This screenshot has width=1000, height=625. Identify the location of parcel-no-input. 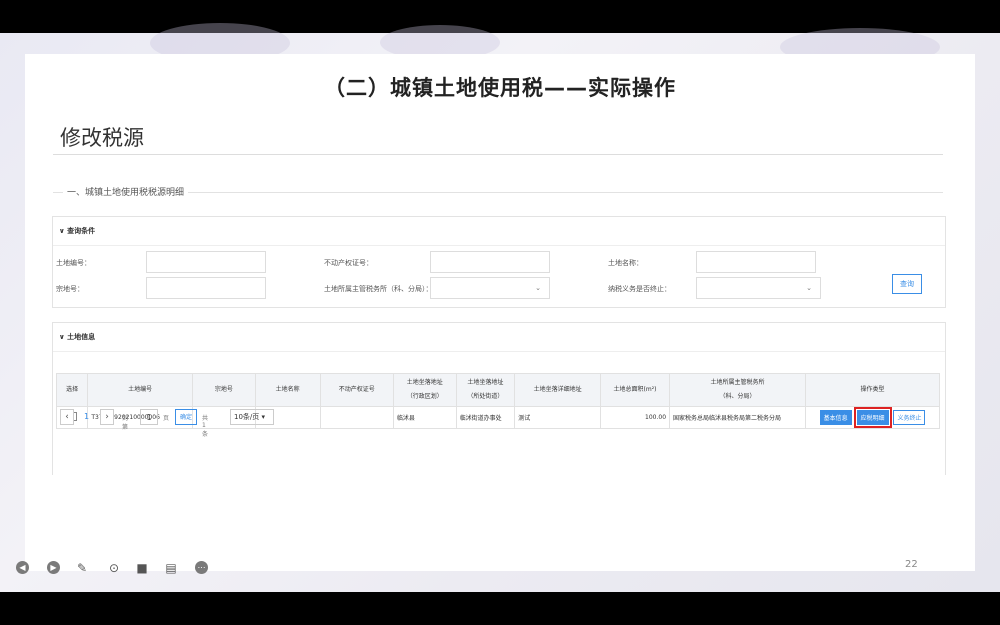
(206, 288).